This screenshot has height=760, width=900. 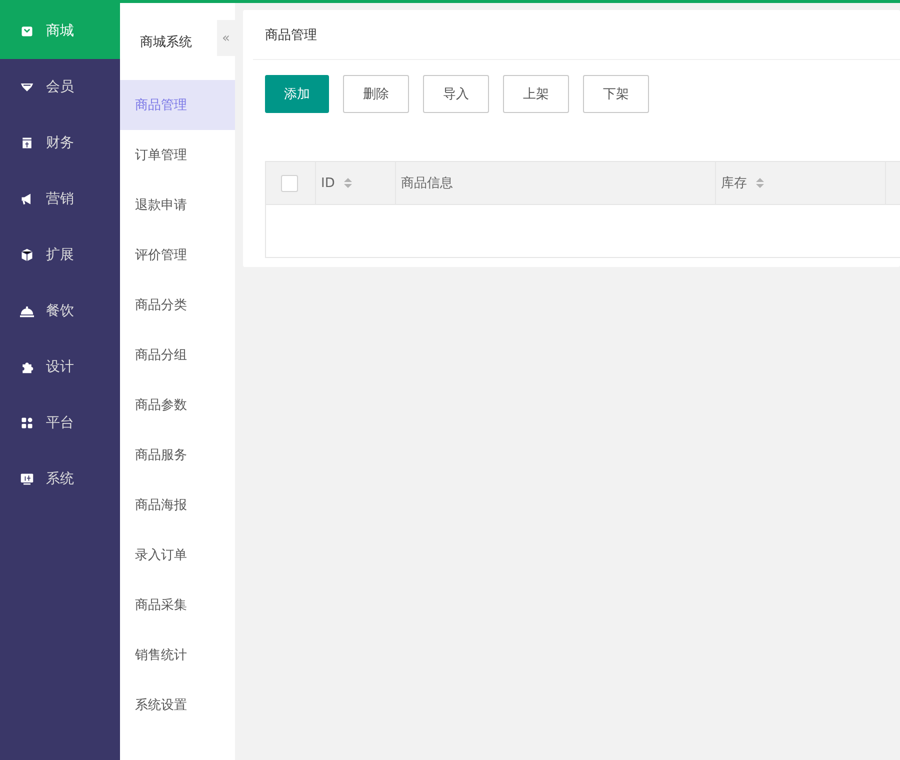 I want to click on subnav-item: 商品采集, so click(x=177, y=605).